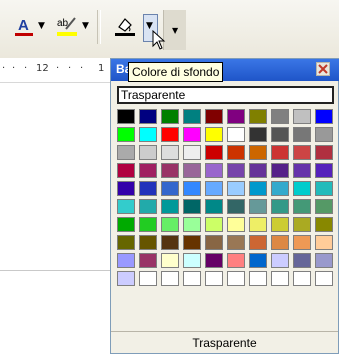 Image resolution: width=339 pixels, height=354 pixels. I want to click on highlight-button: ab, so click(67, 26).